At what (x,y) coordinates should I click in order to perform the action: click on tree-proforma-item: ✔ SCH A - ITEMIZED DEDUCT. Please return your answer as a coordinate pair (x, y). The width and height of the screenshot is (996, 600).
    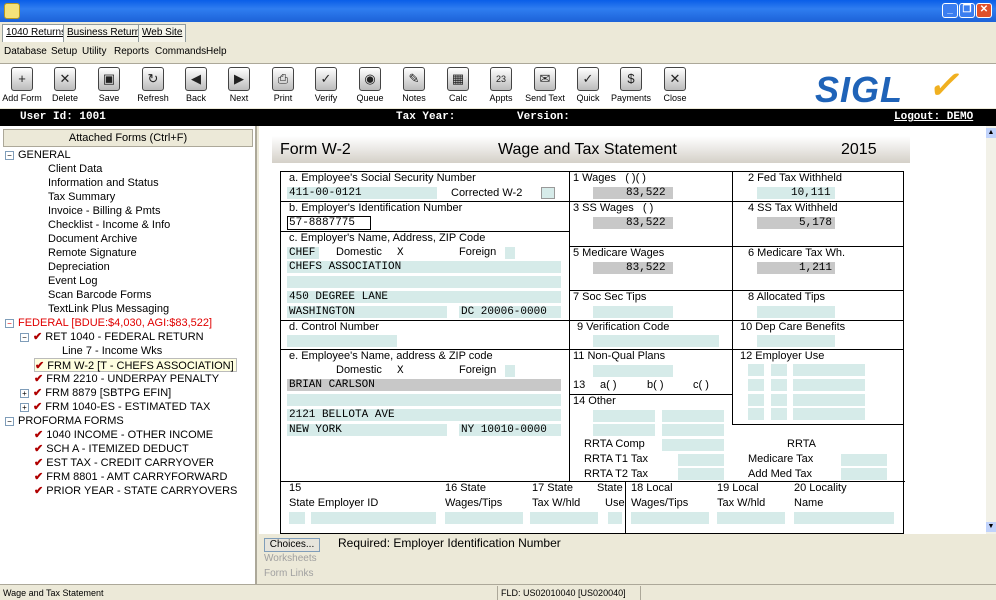
    Looking at the image, I should click on (111, 449).